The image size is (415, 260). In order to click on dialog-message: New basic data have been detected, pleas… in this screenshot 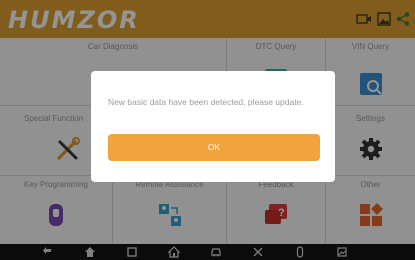, I will do `click(206, 102)`.